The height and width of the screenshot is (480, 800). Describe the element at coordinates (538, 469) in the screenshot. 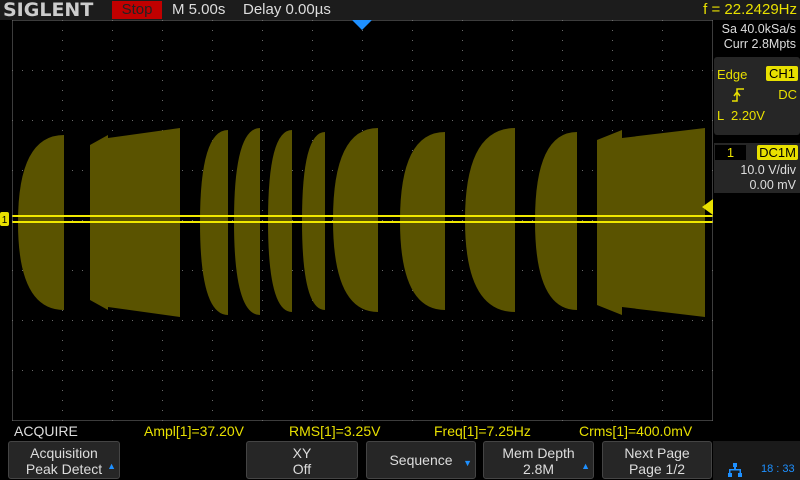

I see `softkey-value: 2.8M` at that location.